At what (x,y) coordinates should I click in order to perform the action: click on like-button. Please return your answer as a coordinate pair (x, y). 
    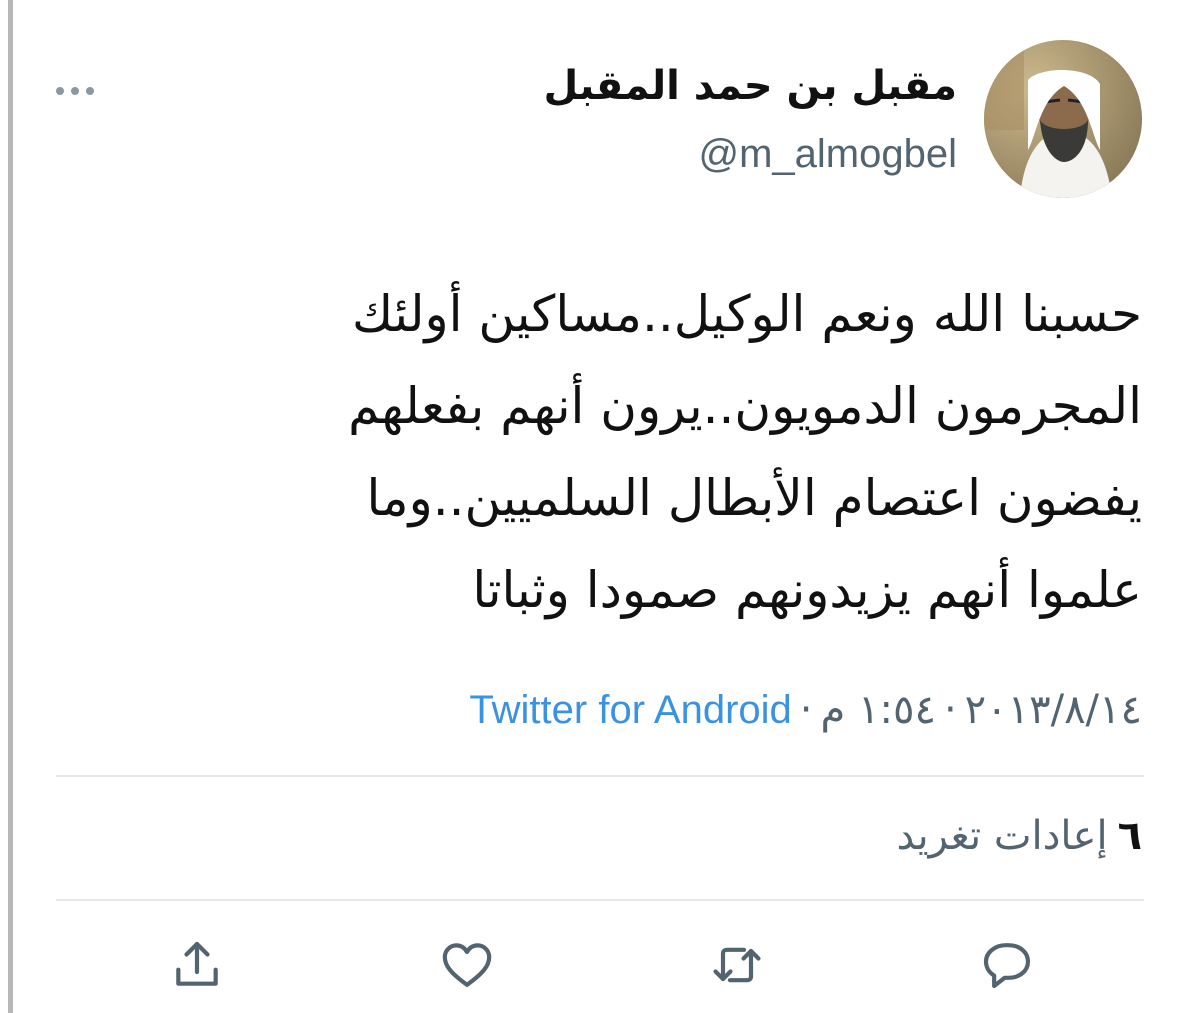
    Looking at the image, I should click on (467, 965).